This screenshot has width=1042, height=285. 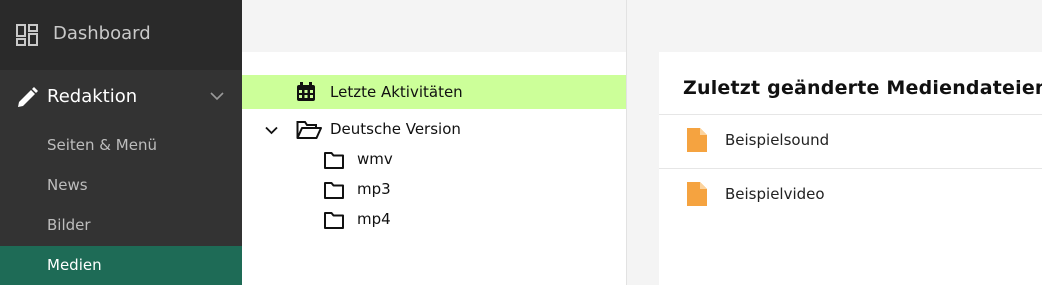 I want to click on list-item-beispielvideo: Beispielvideo, so click(x=850, y=194).